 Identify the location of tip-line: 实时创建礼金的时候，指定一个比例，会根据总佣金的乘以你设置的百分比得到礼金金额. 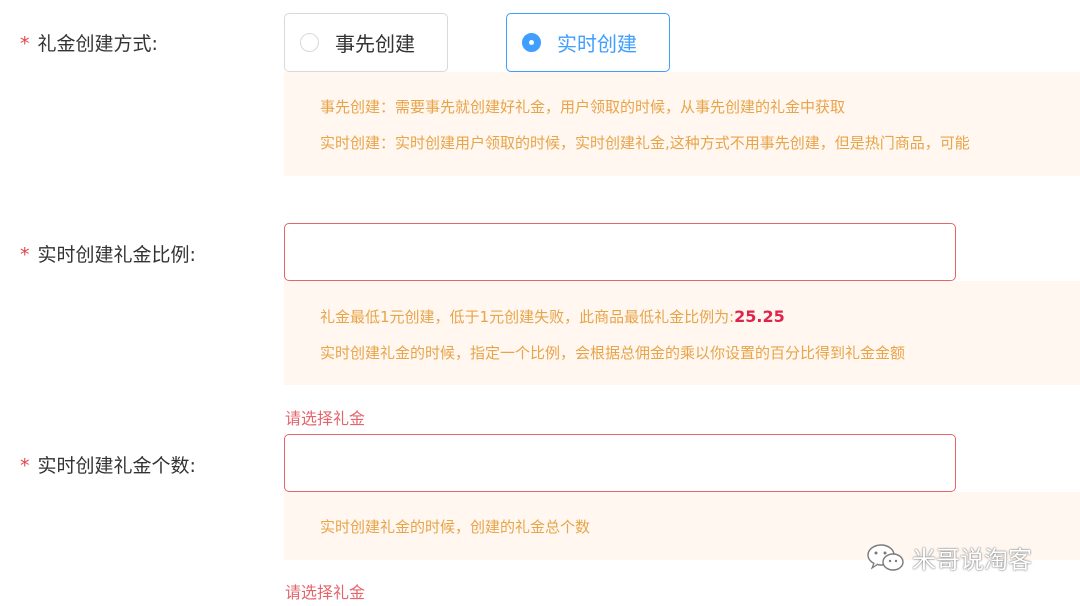
(613, 353).